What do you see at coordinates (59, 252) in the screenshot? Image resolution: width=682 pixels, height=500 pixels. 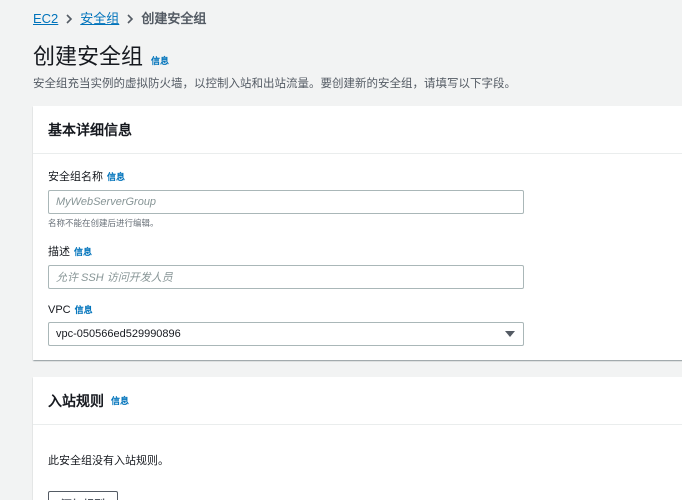 I see `description-label: 描述` at bounding box center [59, 252].